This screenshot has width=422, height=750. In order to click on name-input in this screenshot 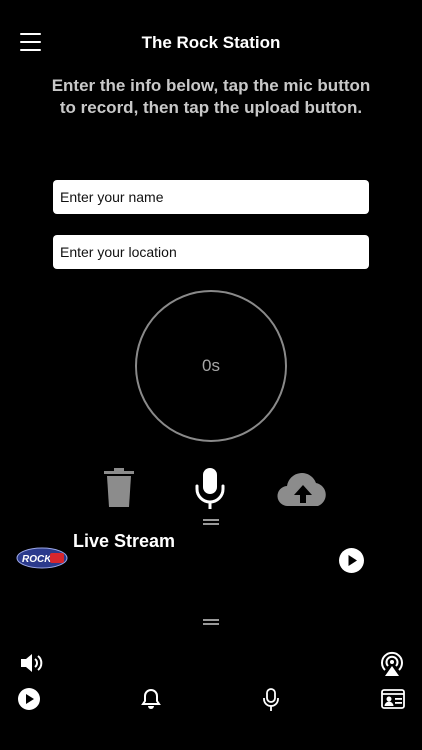, I will do `click(211, 197)`.